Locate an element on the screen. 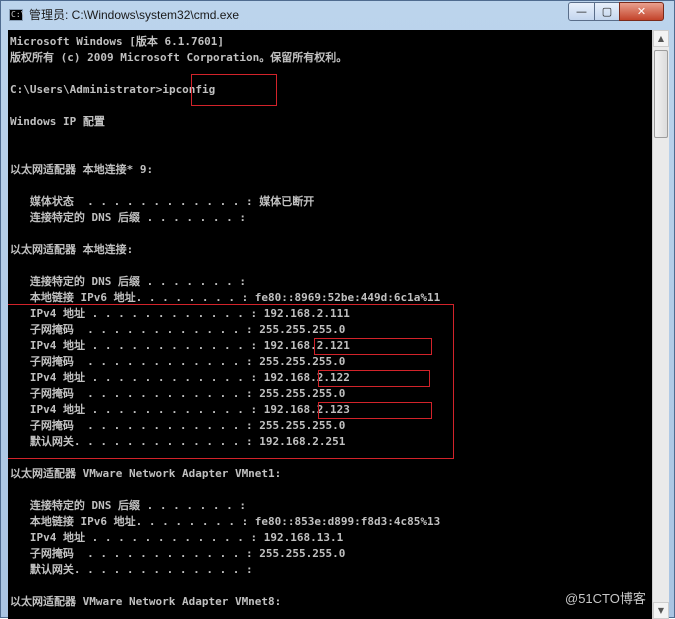  console-line: 以太网适配器 本地连接: is located at coordinates (72, 249).